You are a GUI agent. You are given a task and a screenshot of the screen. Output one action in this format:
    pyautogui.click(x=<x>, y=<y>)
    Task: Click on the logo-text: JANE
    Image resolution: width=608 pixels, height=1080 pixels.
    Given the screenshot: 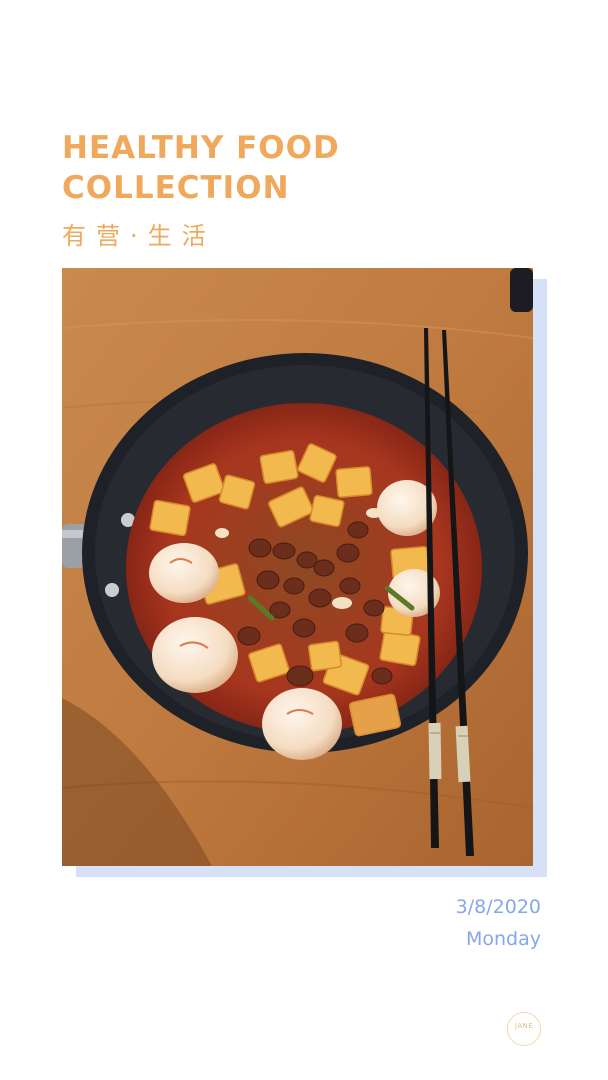 What is the action you would take?
    pyautogui.click(x=524, y=1026)
    